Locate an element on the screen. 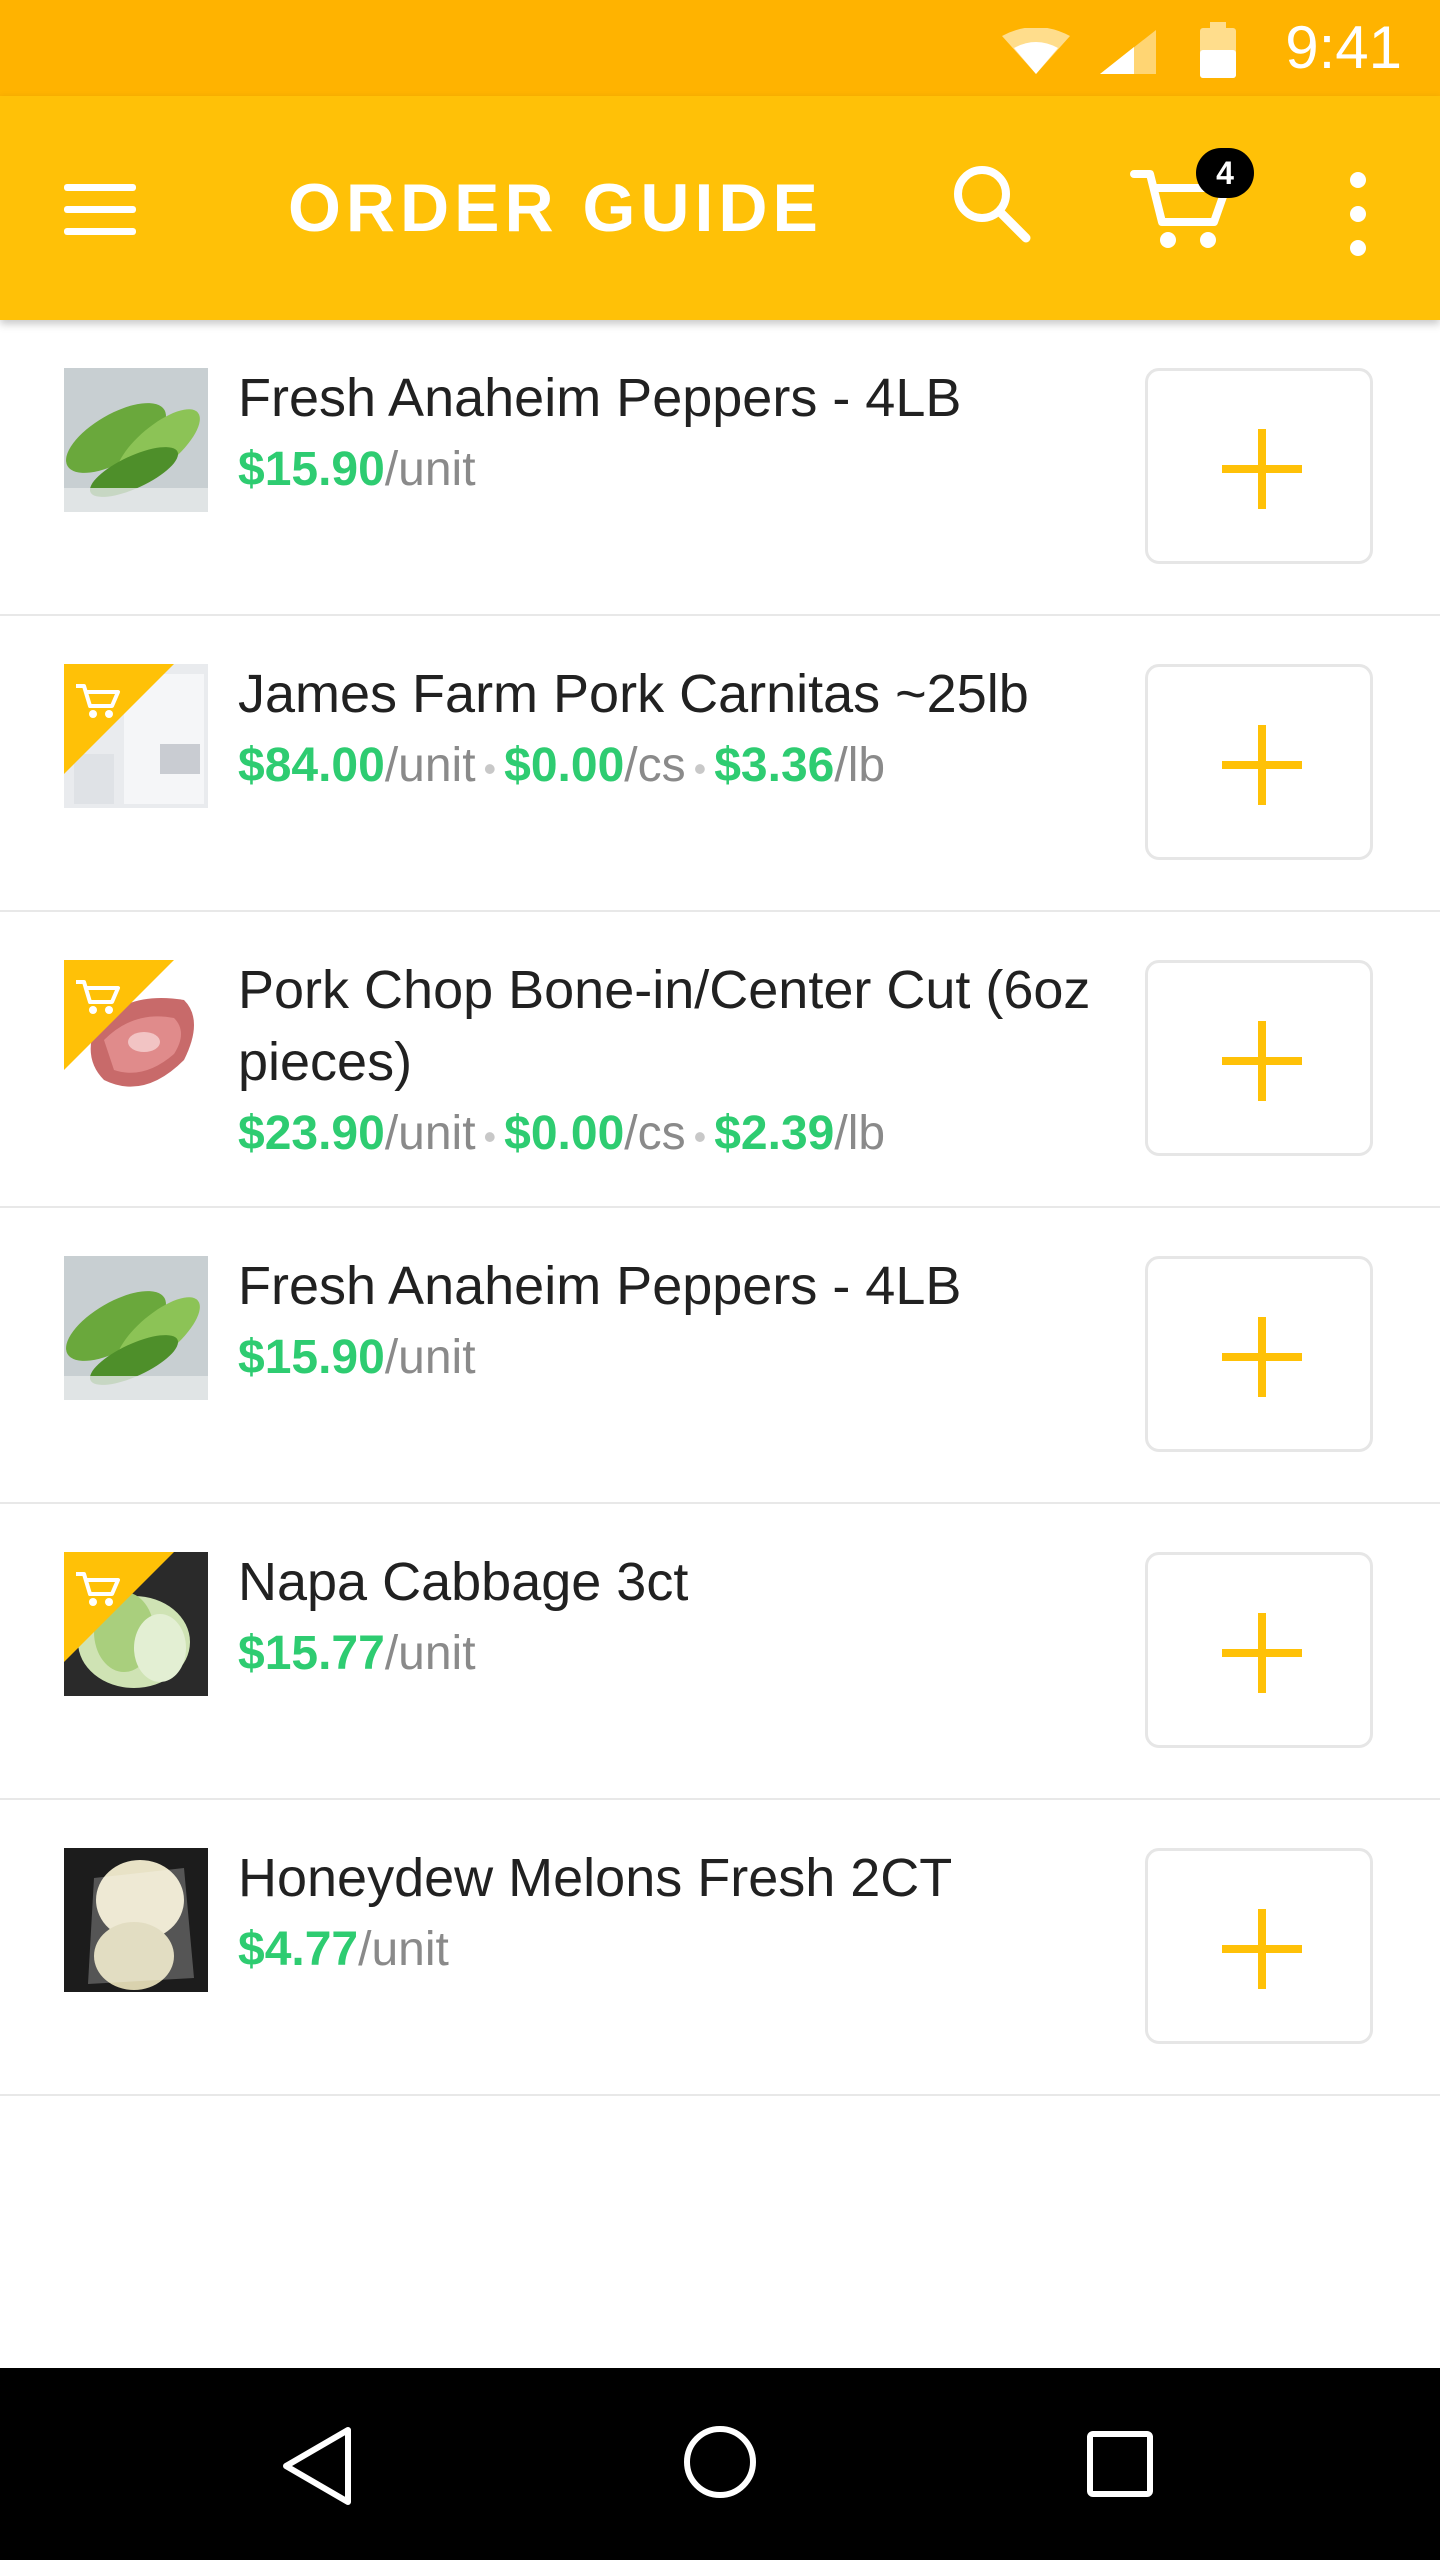 This screenshot has width=1440, height=2560. list-item: Honeydew Melons Fresh 2CT $4.77/unit is located at coordinates (720, 1948).